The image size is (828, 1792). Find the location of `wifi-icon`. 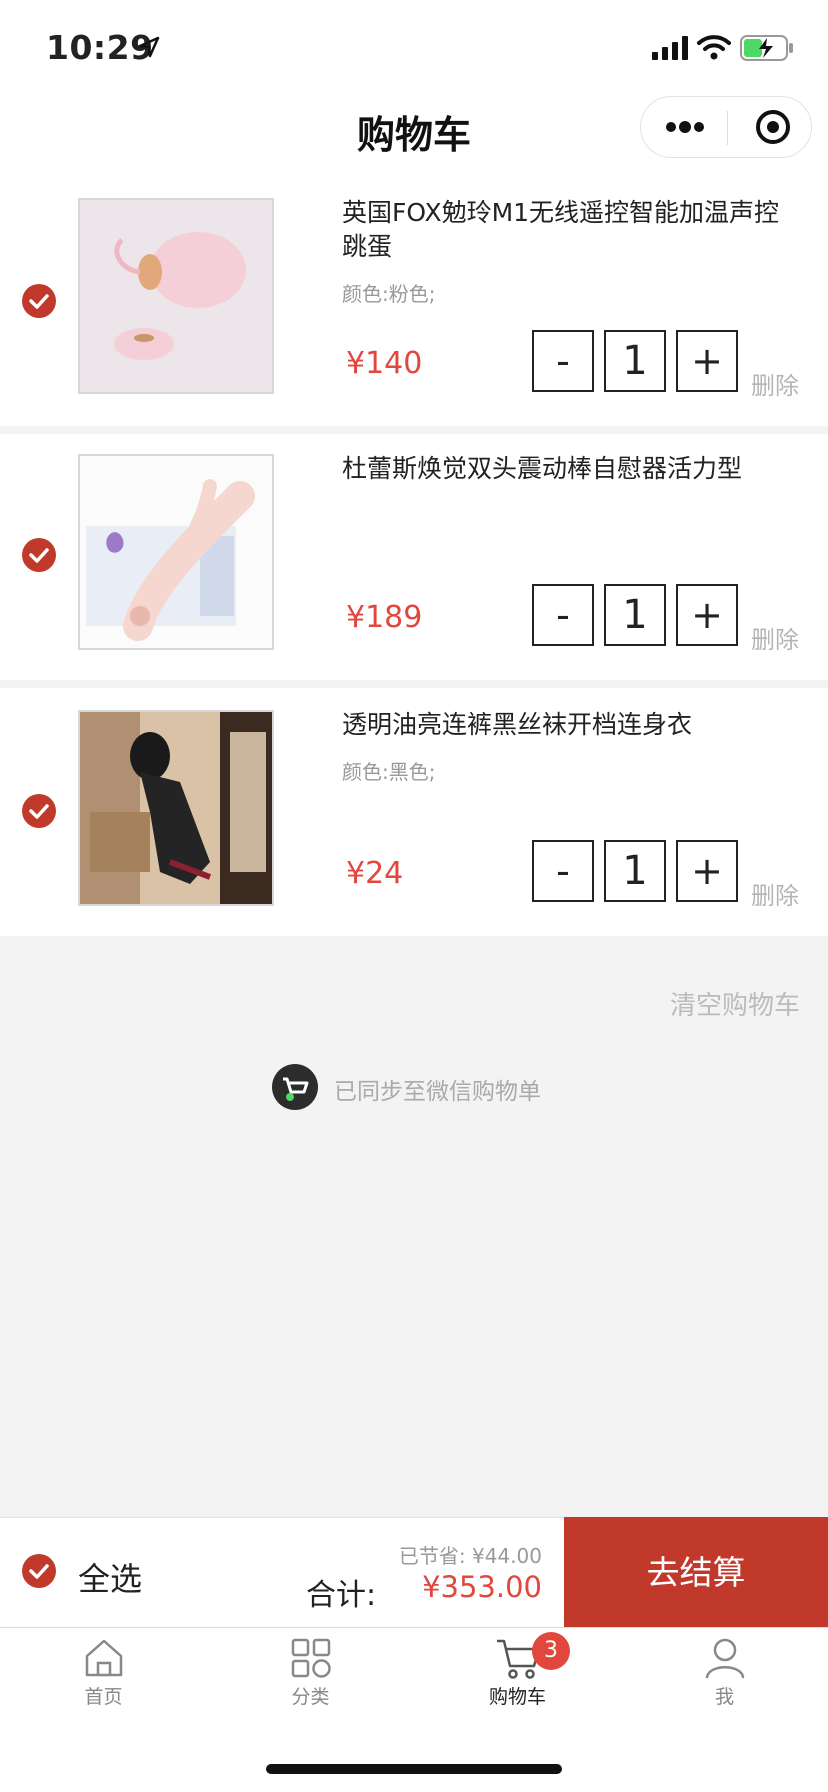

wifi-icon is located at coordinates (714, 47).